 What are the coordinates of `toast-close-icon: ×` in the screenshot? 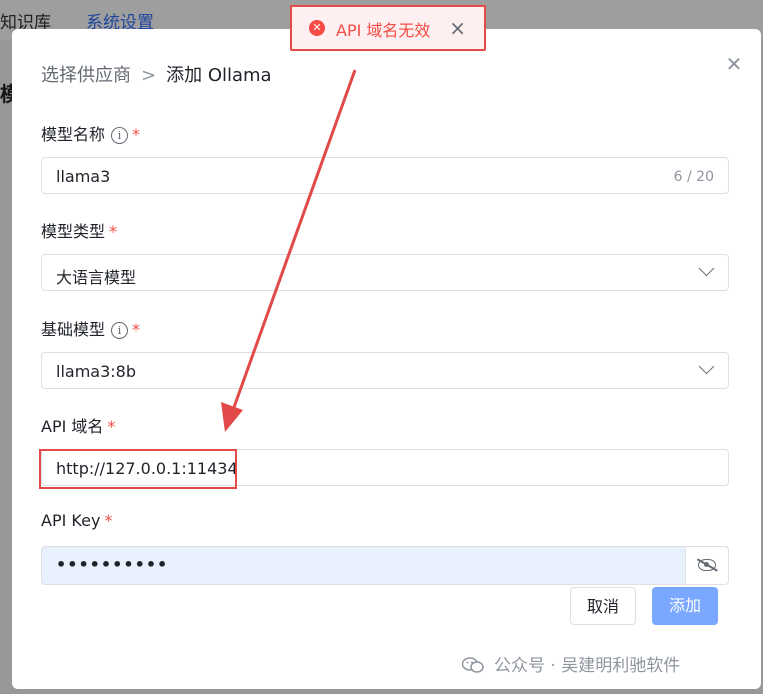 It's located at (457, 28).